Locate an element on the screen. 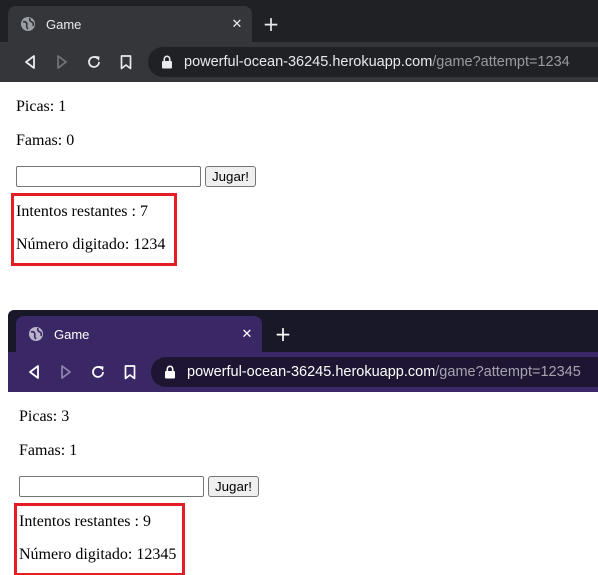 The image size is (598, 575). famas-text: Famas: 0 is located at coordinates (45, 140).